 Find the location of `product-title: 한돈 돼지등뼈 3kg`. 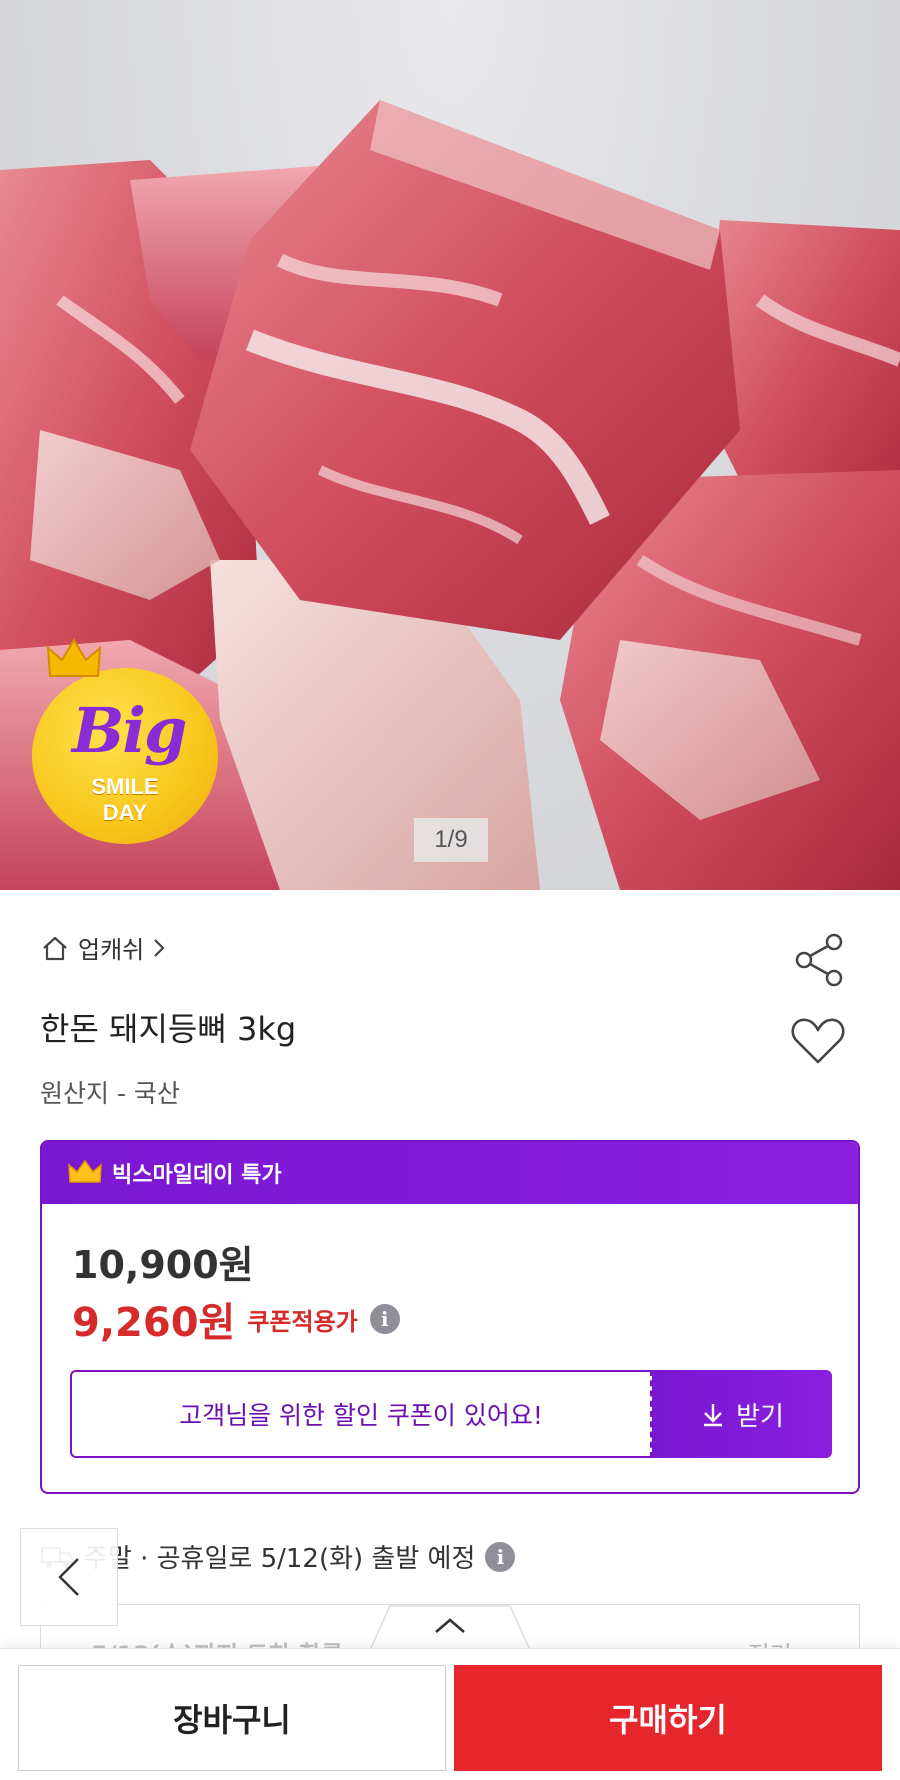

product-title: 한돈 돼지등뼈 3kg is located at coordinates (168, 1029).